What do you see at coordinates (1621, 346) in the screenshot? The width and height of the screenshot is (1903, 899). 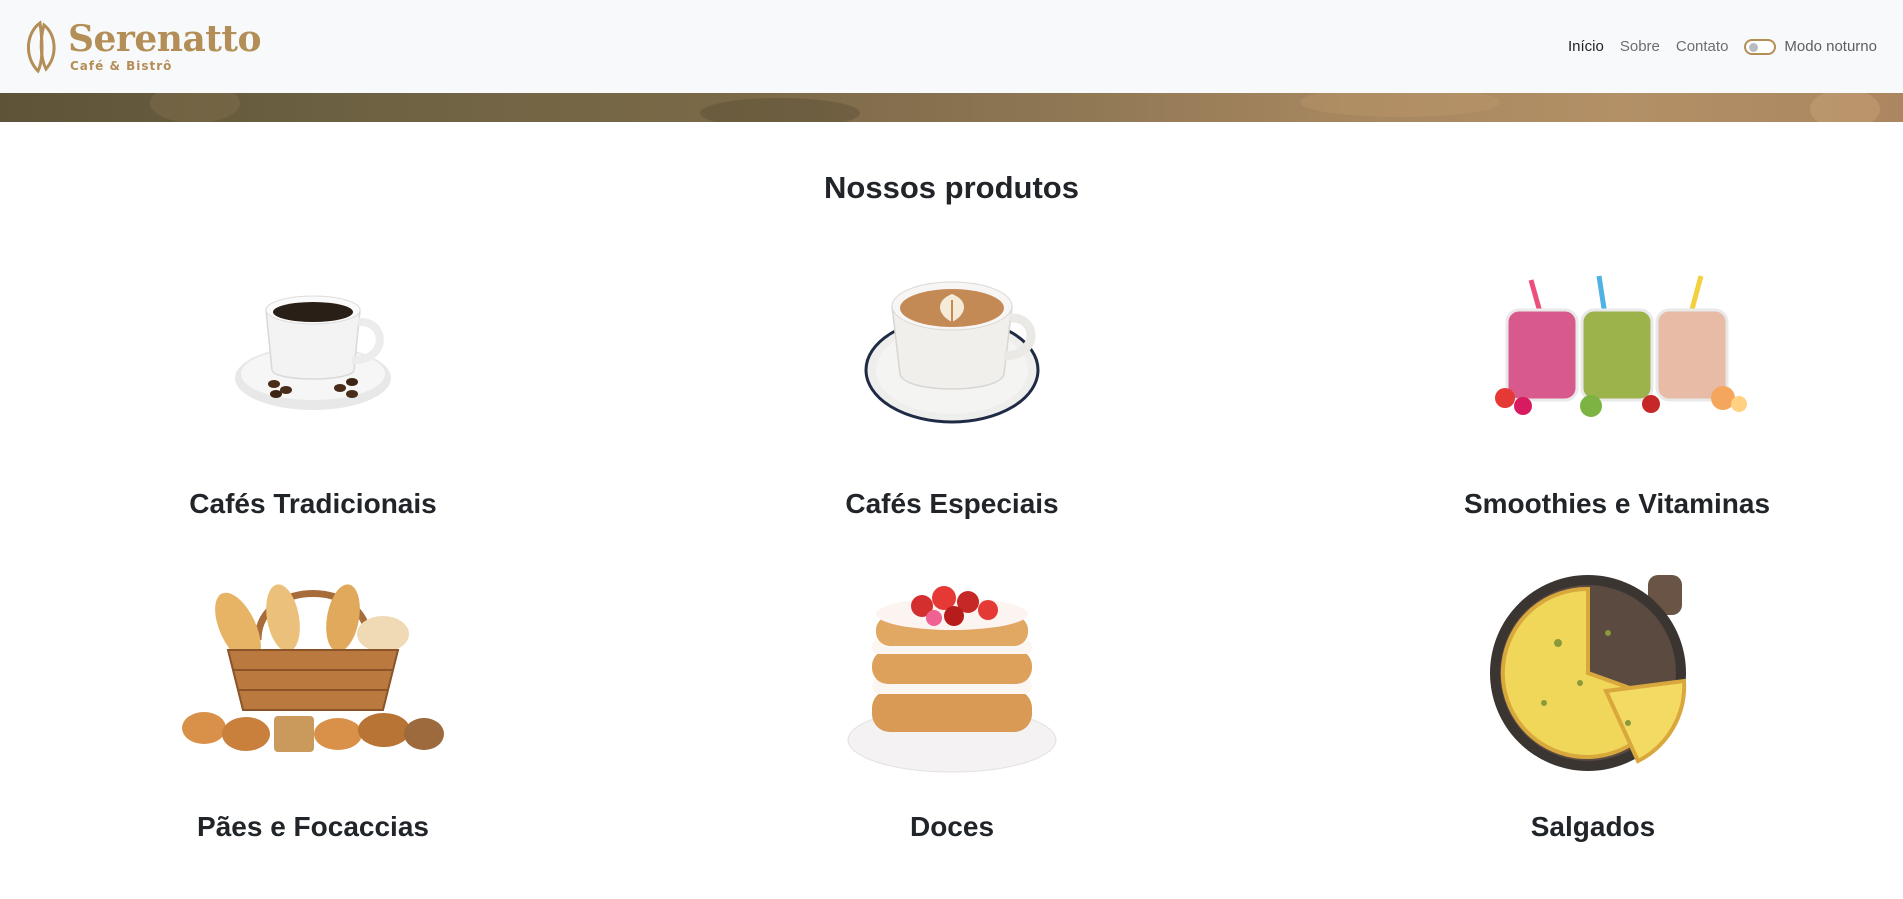 I see `smoothie-jars-icon` at bounding box center [1621, 346].